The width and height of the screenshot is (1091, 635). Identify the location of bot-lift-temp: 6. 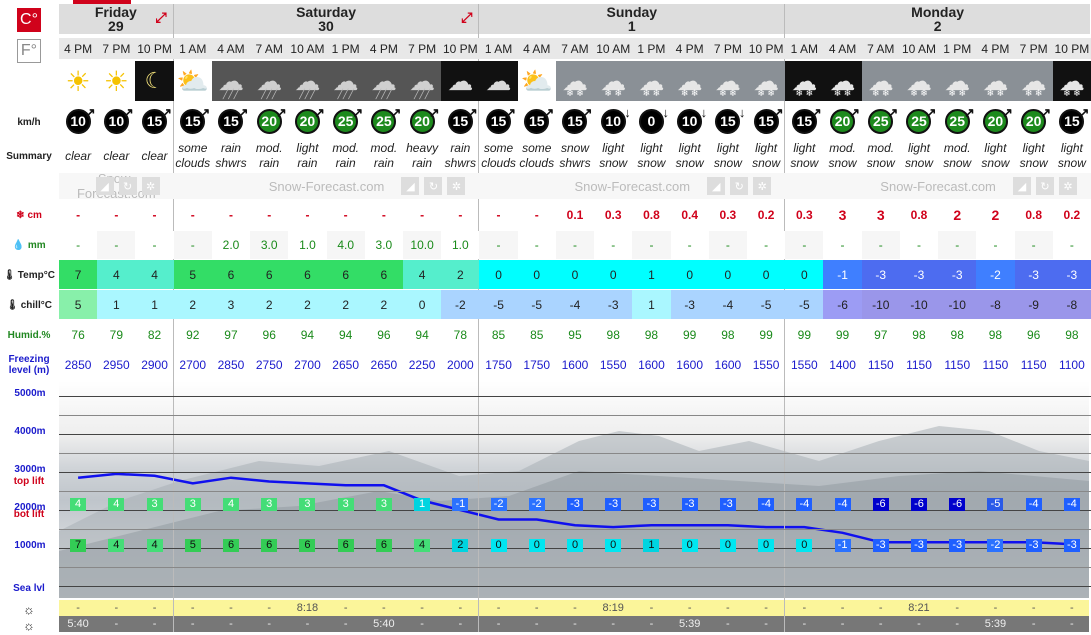
(231, 545).